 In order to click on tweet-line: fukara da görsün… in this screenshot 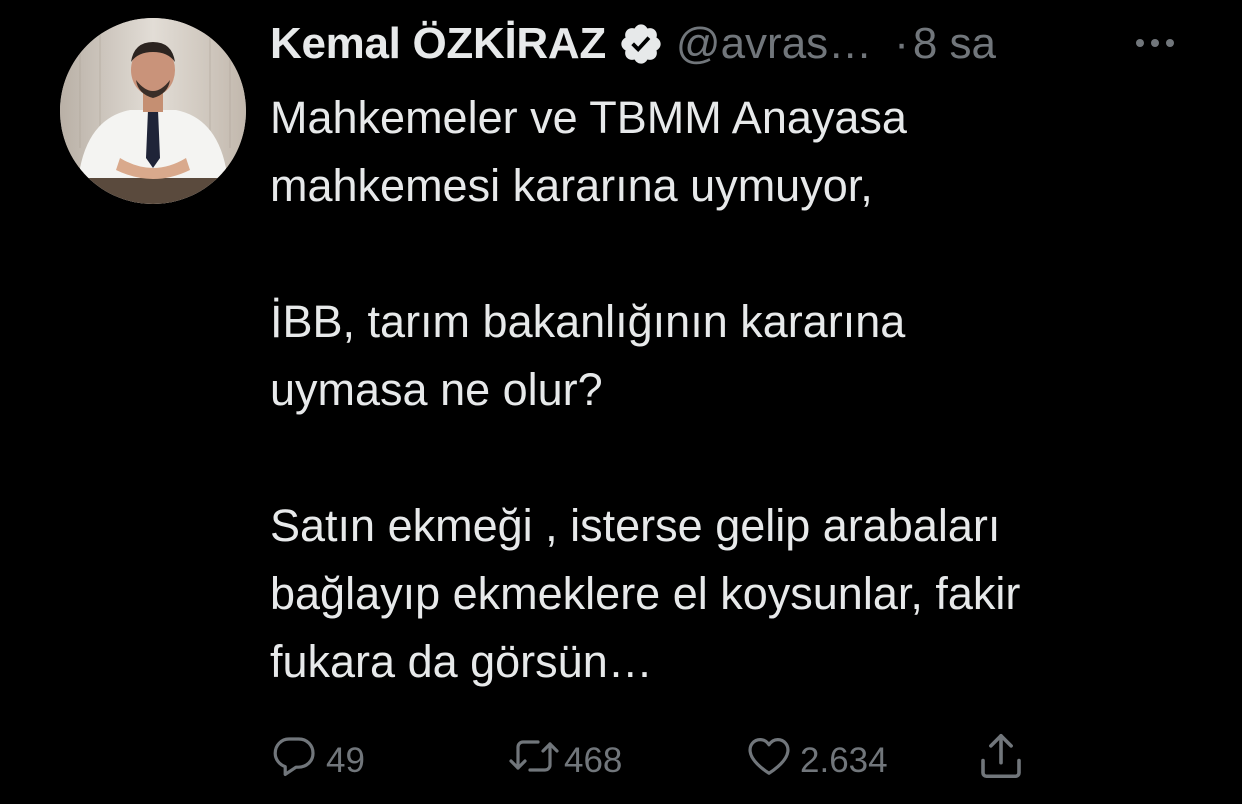, I will do `click(461, 661)`.